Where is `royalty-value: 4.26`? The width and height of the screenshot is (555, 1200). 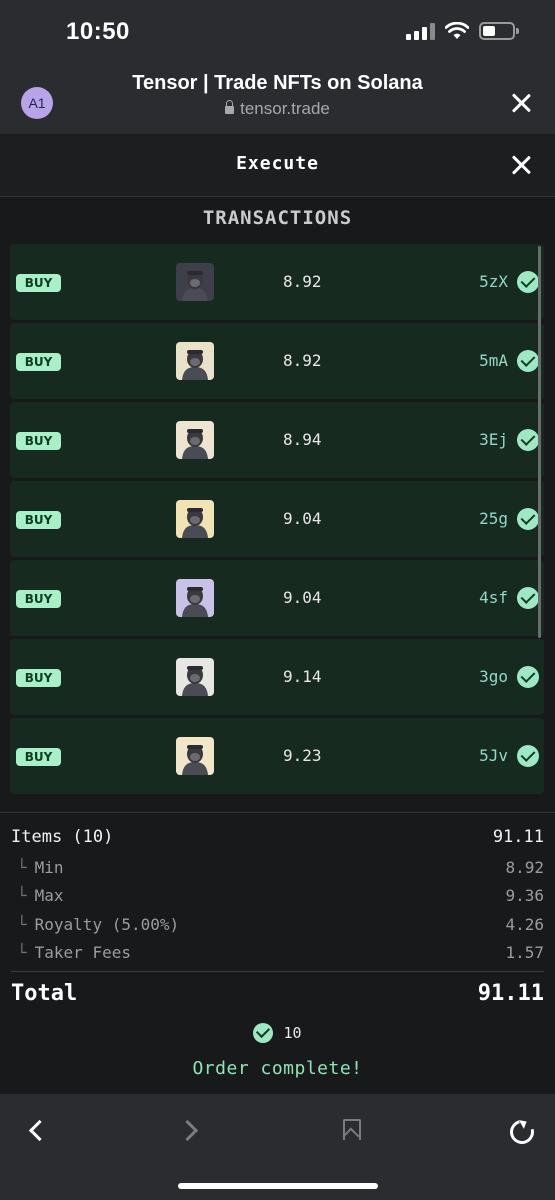
royalty-value: 4.26 is located at coordinates (524, 924).